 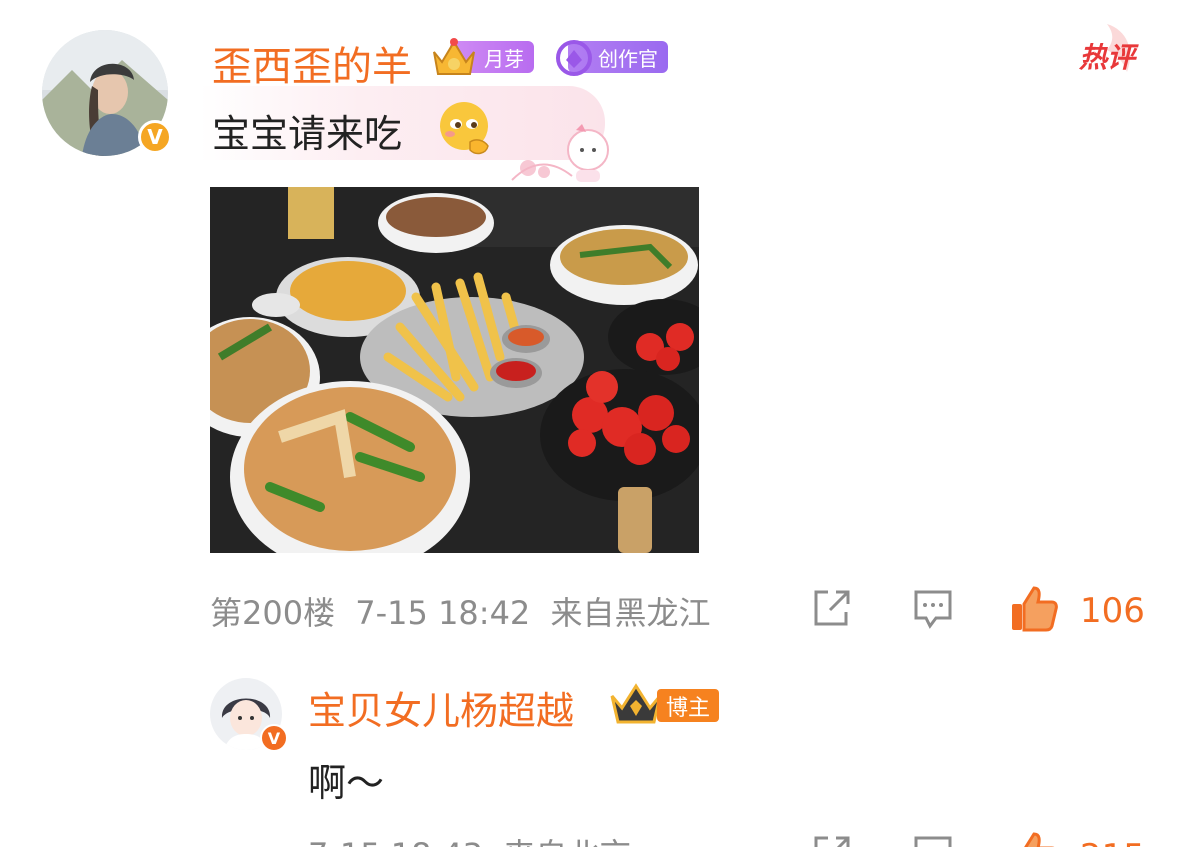 What do you see at coordinates (574, 58) in the screenshot?
I see `creator-icon` at bounding box center [574, 58].